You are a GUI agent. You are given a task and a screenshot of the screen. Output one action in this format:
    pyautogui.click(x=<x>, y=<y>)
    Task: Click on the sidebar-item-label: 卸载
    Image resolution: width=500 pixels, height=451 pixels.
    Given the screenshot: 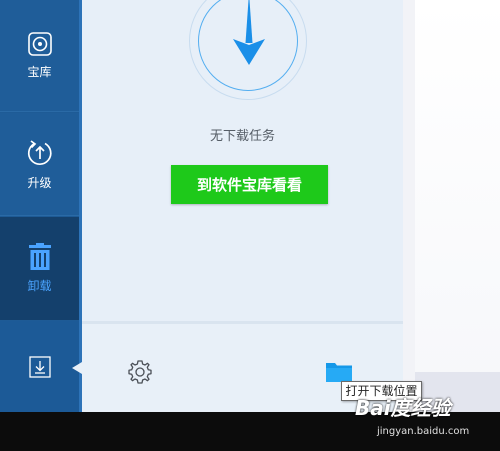 What is the action you would take?
    pyautogui.click(x=39, y=286)
    